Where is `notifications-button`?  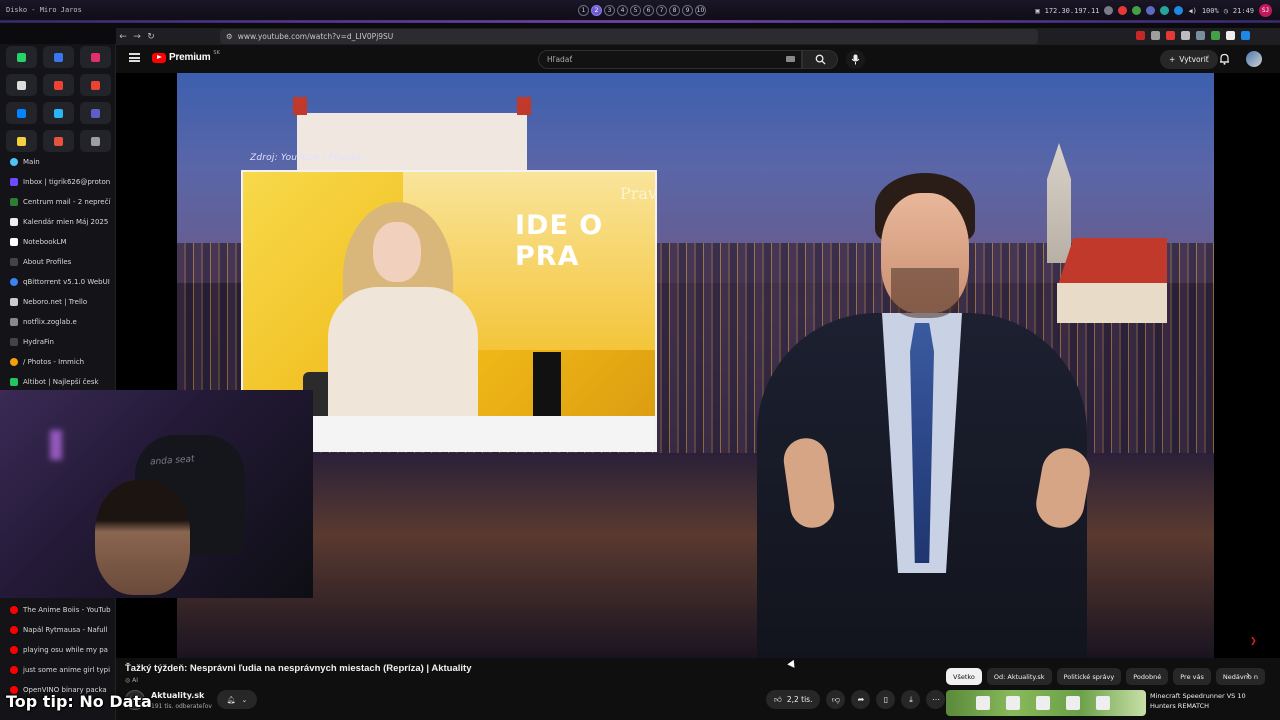
notifications-button is located at coordinates (1224, 59).